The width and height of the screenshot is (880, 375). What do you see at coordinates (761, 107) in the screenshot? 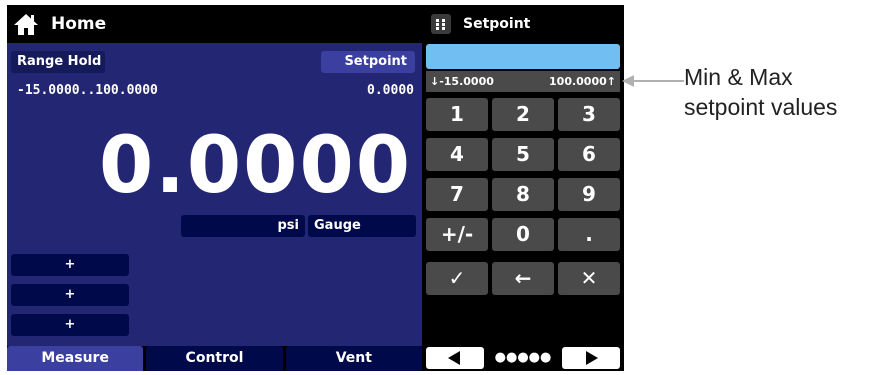
I see `annotation-line-2: setpoint values` at bounding box center [761, 107].